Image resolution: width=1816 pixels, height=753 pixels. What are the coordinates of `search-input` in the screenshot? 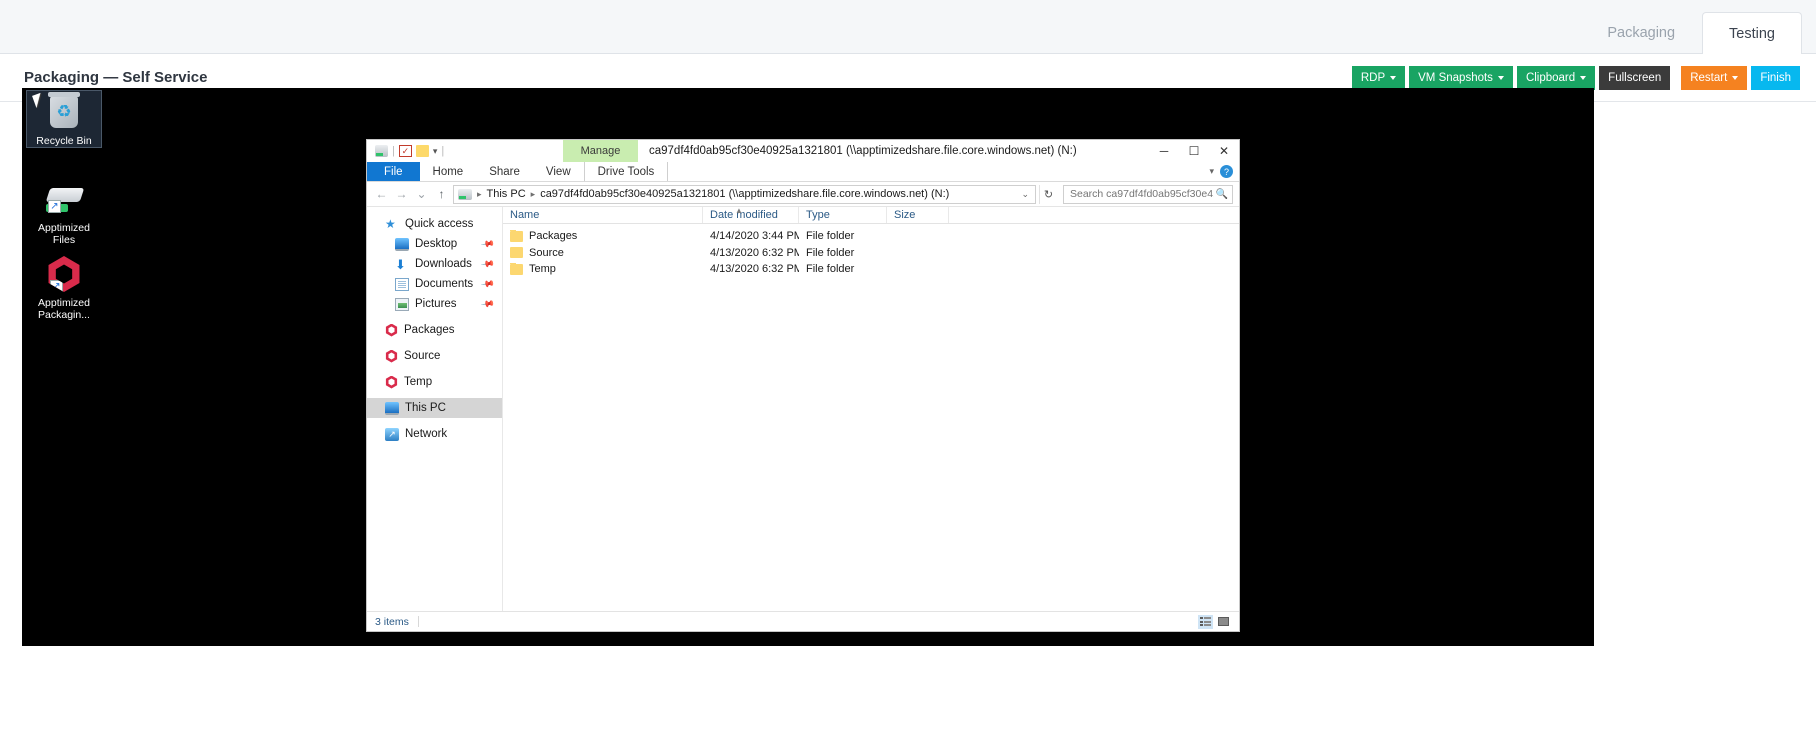 It's located at (1142, 194).